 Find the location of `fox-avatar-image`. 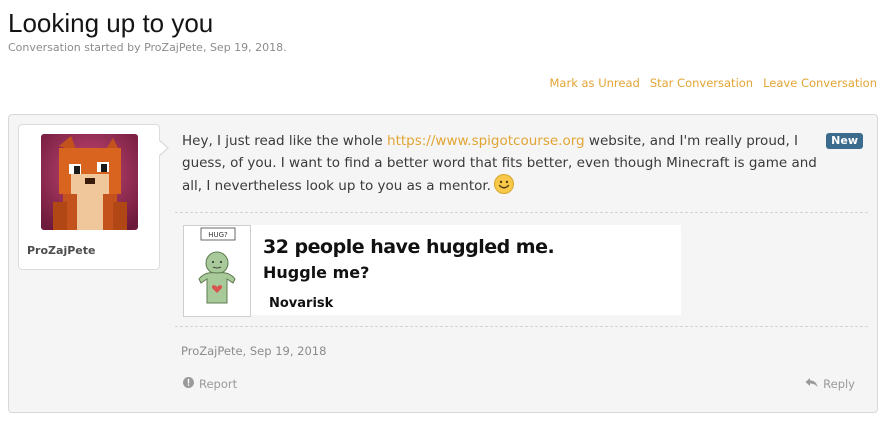

fox-avatar-image is located at coordinates (89, 182).